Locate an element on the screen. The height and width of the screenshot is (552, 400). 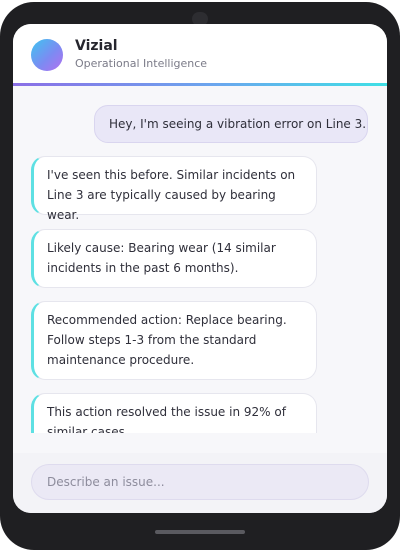
composer-bar is located at coordinates (200, 483).